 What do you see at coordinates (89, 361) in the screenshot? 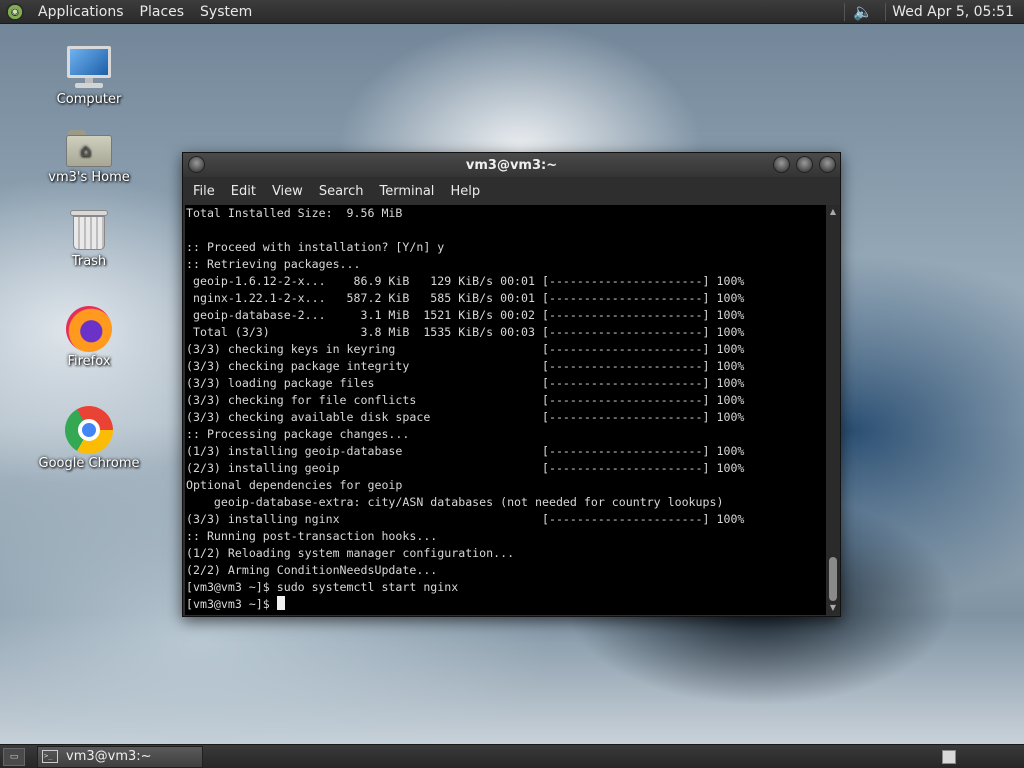
I see `desktop-icon-label: Firefox` at bounding box center [89, 361].